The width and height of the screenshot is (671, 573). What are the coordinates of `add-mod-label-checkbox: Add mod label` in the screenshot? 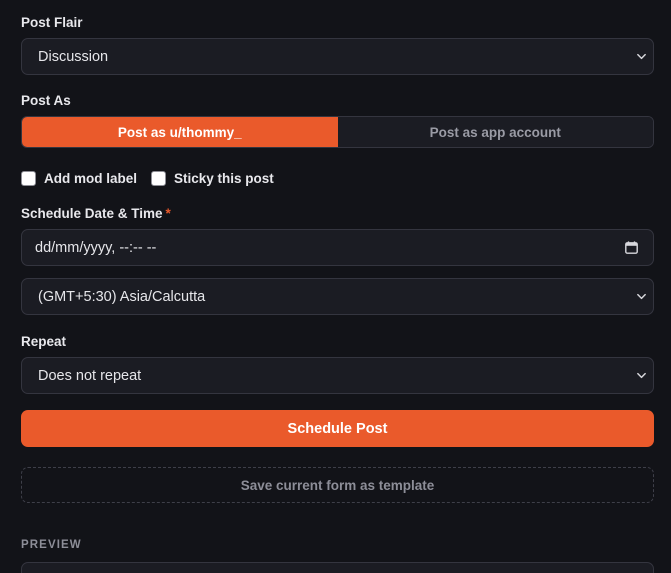 It's located at (79, 178).